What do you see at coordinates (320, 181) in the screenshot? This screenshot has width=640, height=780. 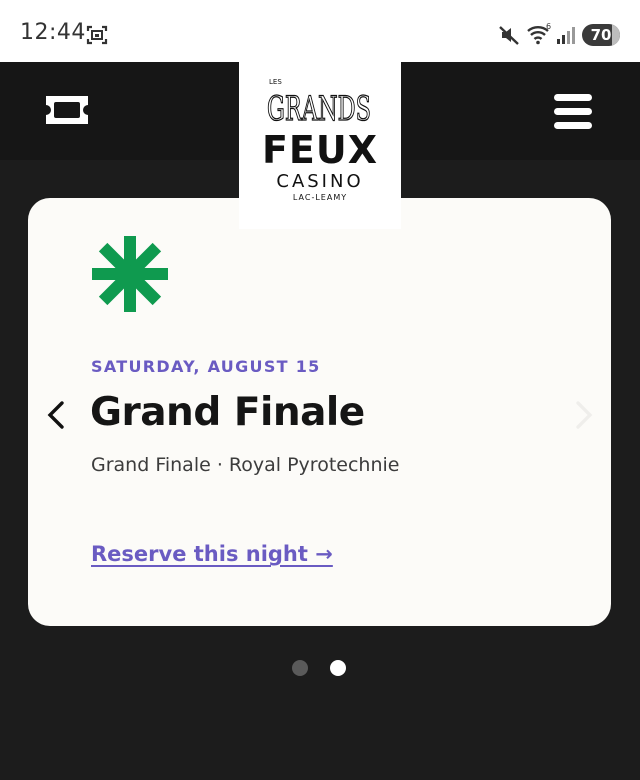 I see `logo-casino: CASINO` at bounding box center [320, 181].